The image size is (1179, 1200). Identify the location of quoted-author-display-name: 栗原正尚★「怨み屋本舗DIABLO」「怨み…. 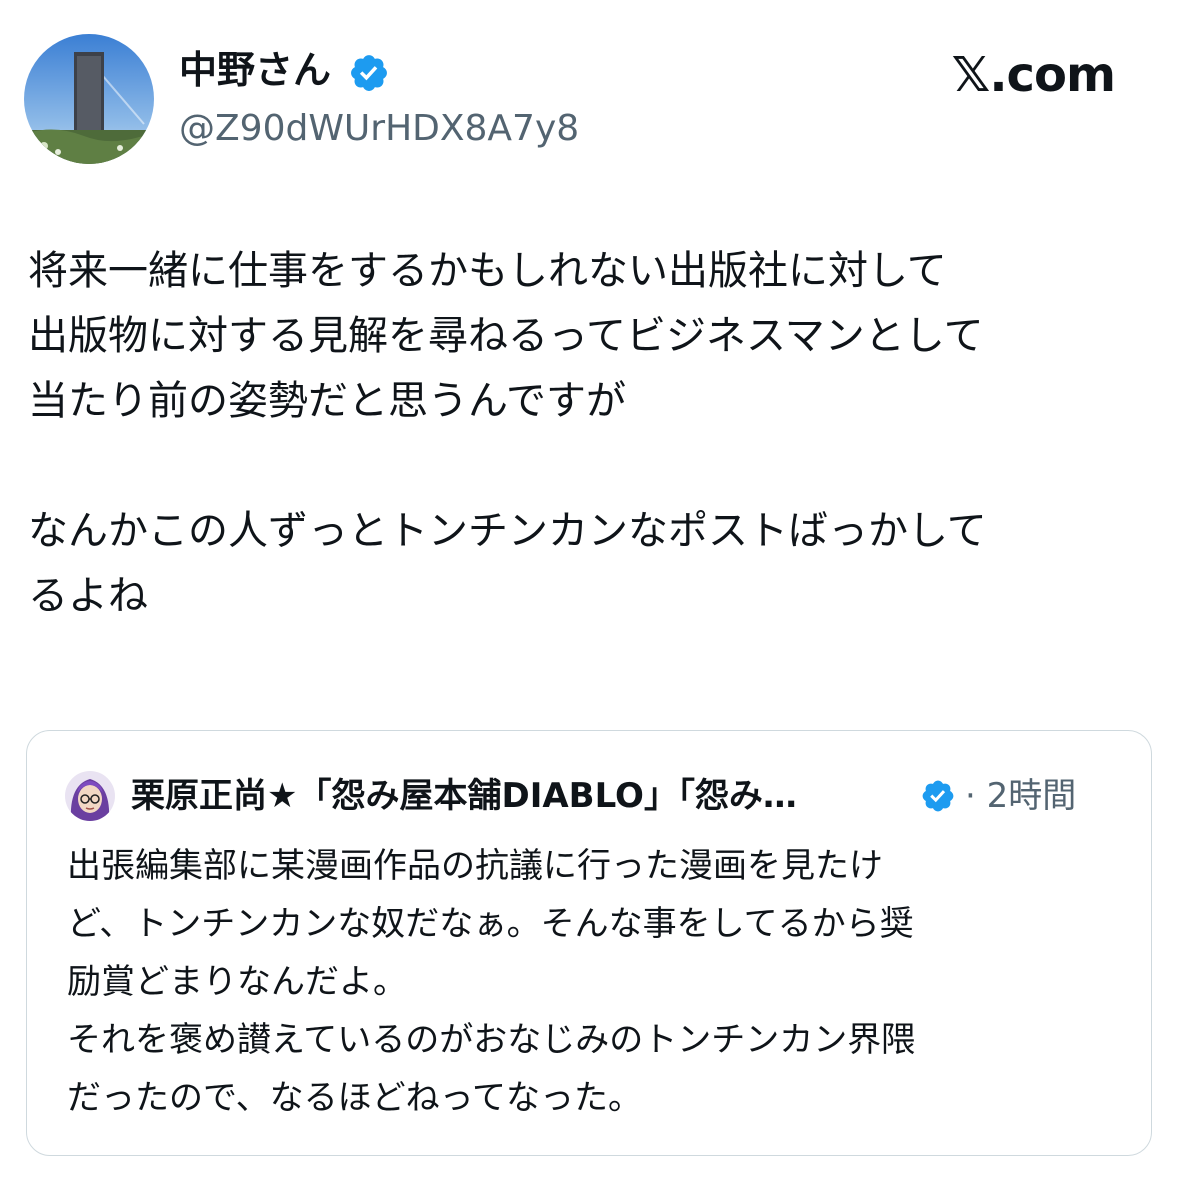
(526, 796).